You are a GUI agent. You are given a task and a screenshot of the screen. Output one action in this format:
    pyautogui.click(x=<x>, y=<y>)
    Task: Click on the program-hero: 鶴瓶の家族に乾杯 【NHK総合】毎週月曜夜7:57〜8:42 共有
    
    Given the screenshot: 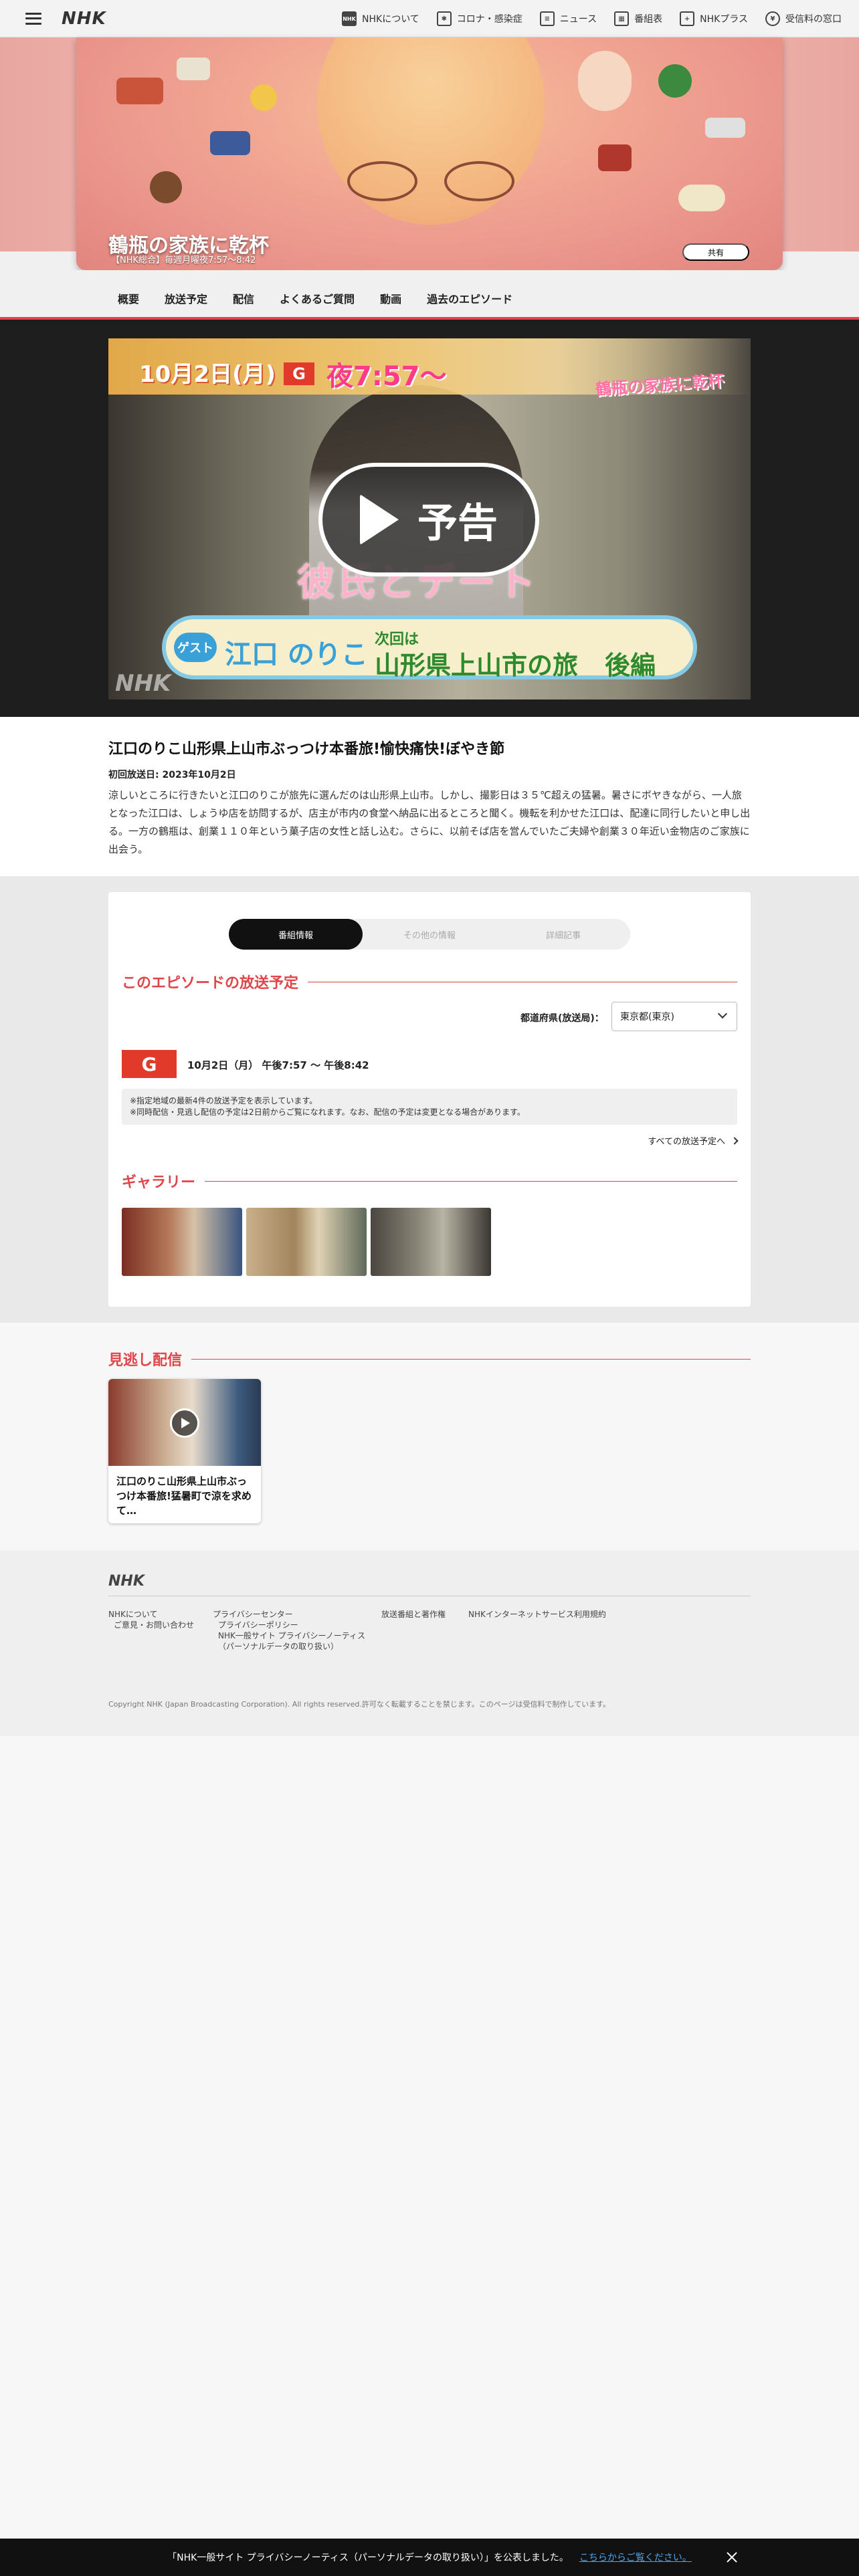 What is the action you would take?
    pyautogui.click(x=429, y=154)
    